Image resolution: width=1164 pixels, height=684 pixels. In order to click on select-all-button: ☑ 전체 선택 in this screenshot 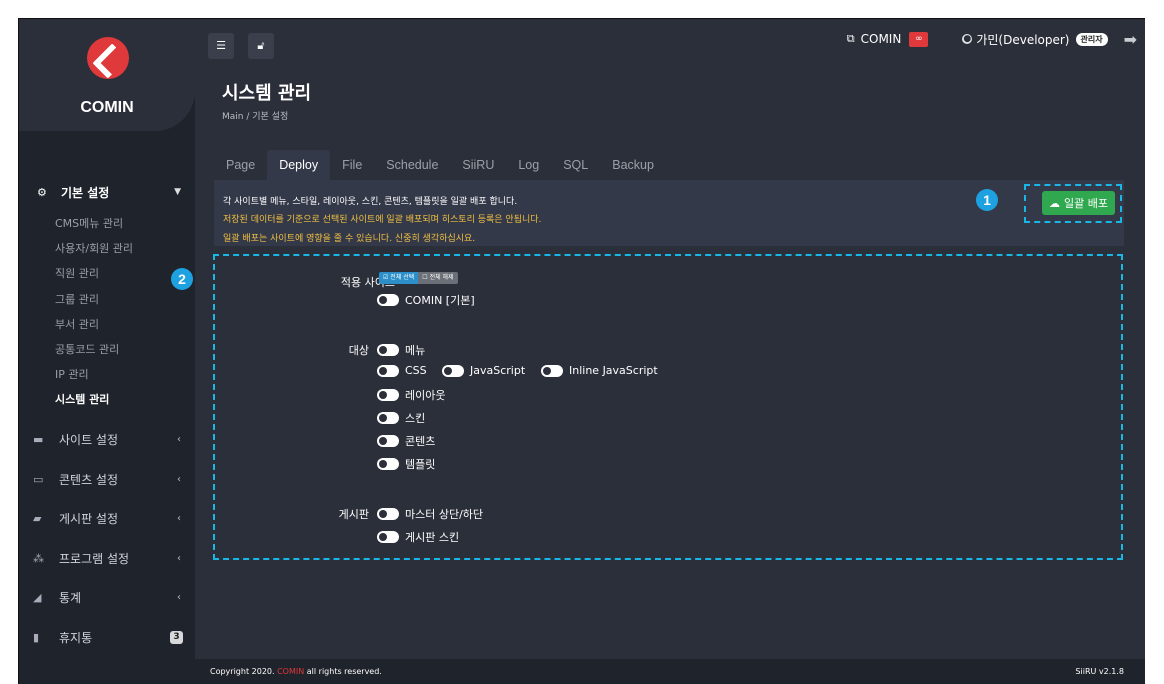, I will do `click(399, 278)`.